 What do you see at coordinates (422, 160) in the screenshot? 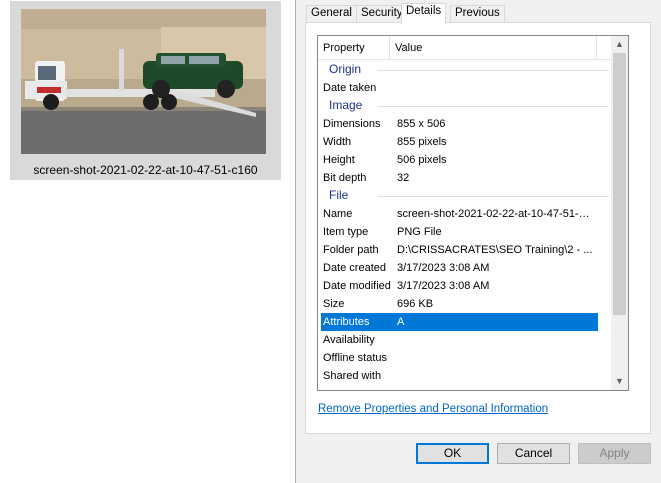
I see `row-value: 506 pixels` at bounding box center [422, 160].